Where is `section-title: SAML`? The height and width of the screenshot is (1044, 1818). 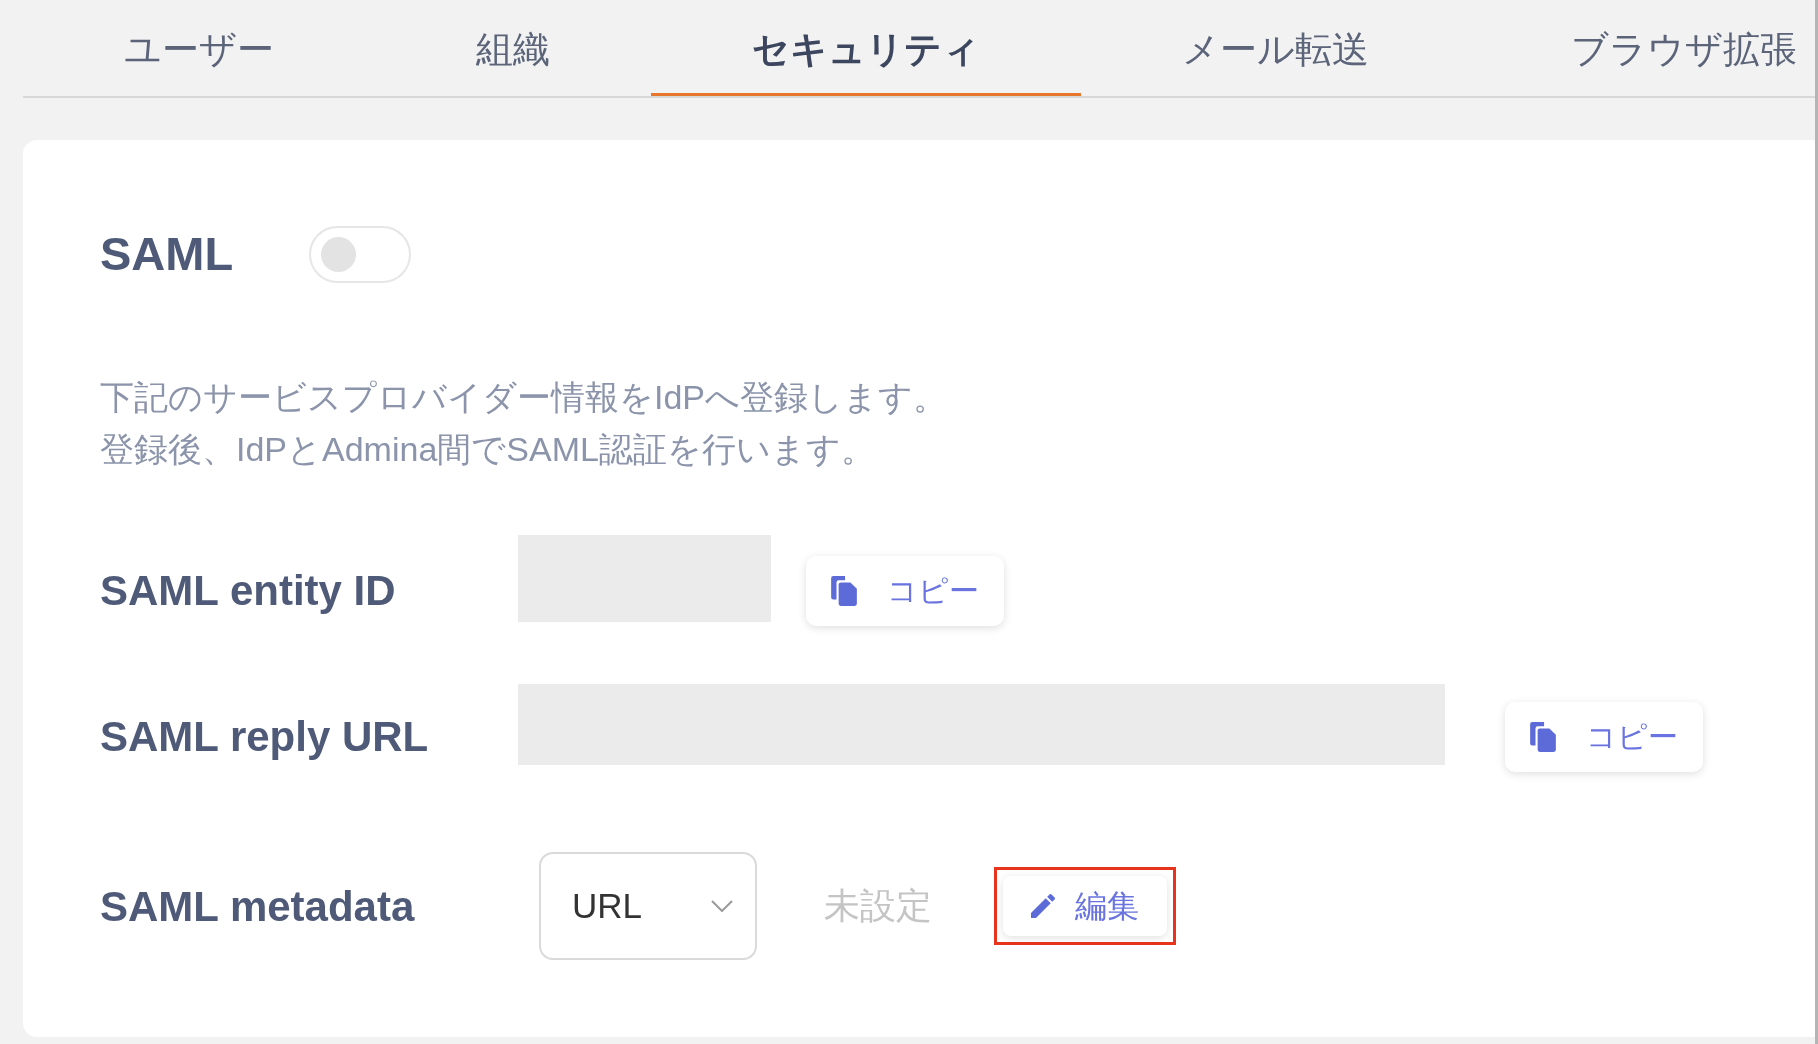
section-title: SAML is located at coordinates (167, 254).